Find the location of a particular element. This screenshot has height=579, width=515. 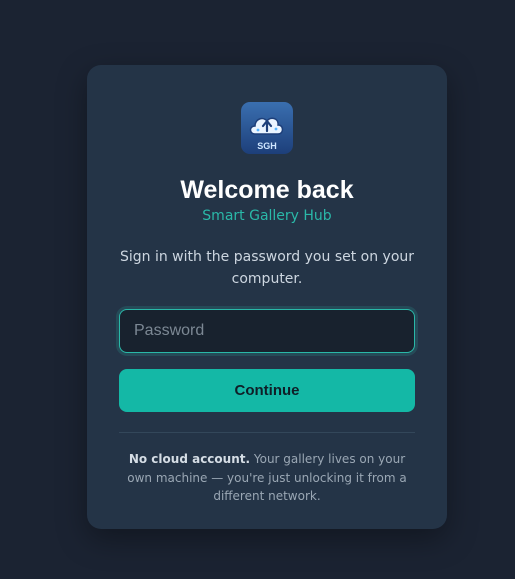

divider is located at coordinates (267, 432).